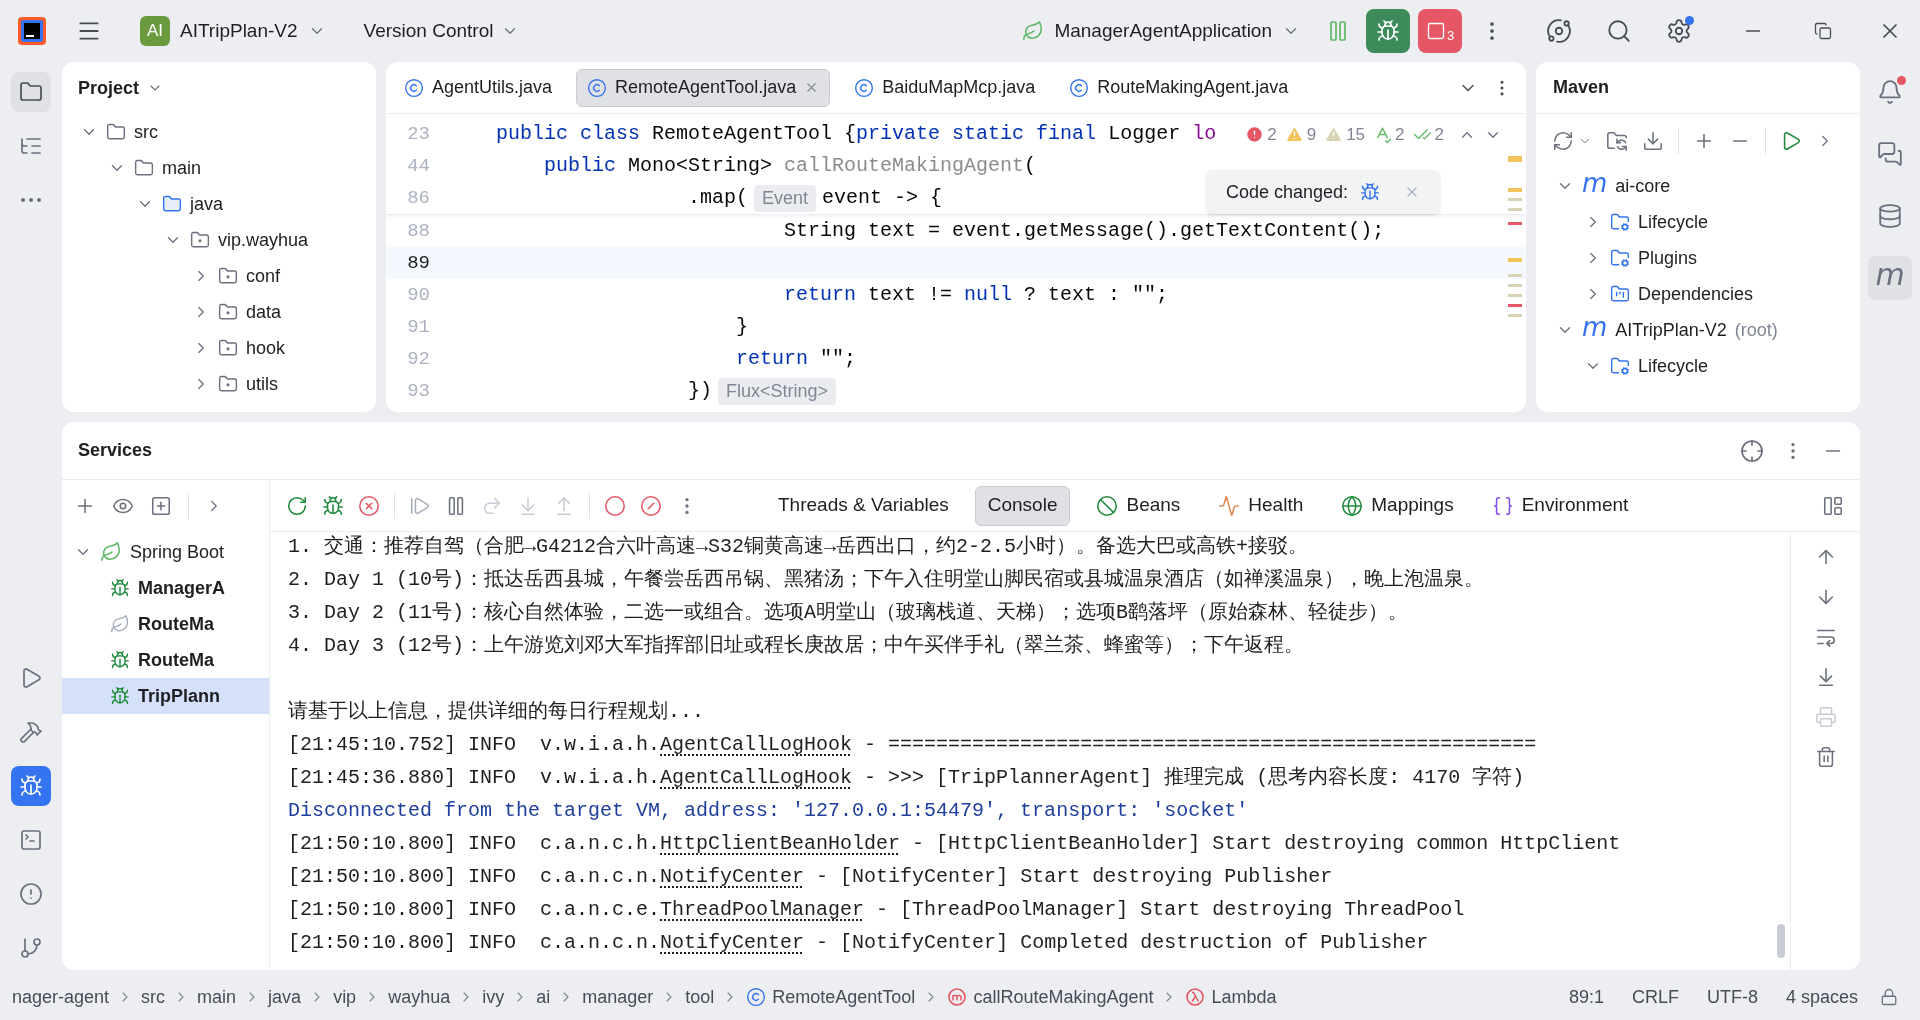 The height and width of the screenshot is (1020, 1920). I want to click on tree-item: Dependencies, so click(1696, 294).